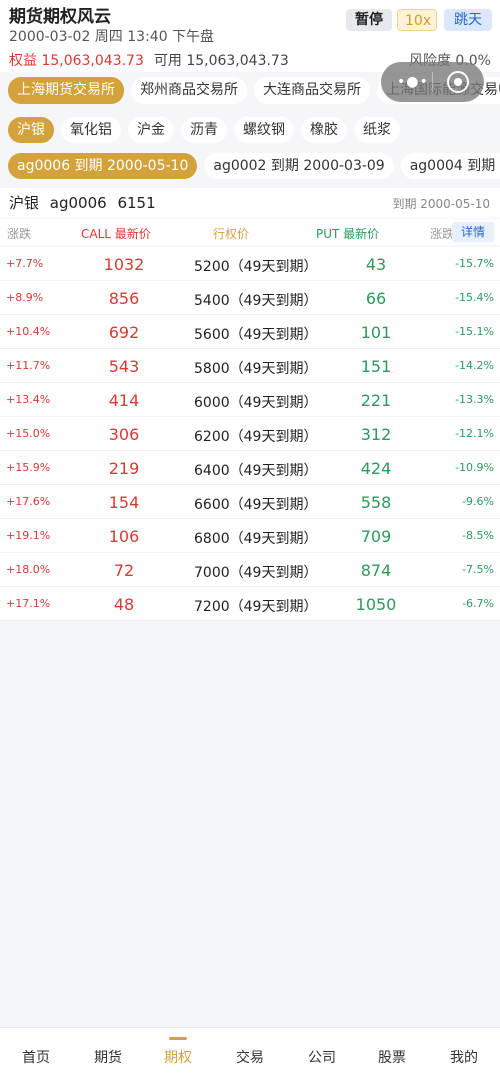  Describe the element at coordinates (348, 234) in the screenshot. I see `put-price-header: PUT 最新价` at that location.